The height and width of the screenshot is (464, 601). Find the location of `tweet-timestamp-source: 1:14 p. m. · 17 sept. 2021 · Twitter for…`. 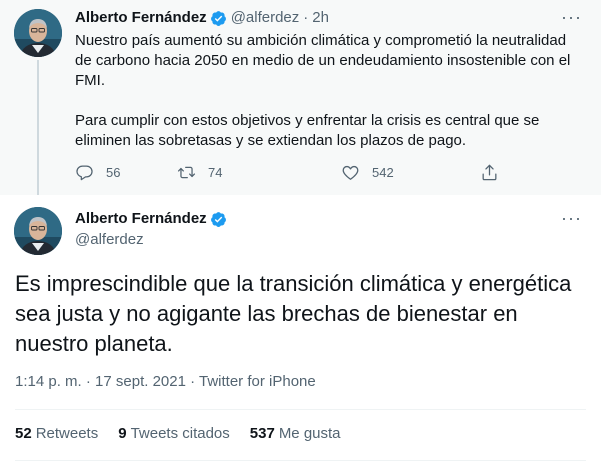

tweet-timestamp-source: 1:14 p. m. · 17 sept. 2021 · Twitter for… is located at coordinates (165, 381).